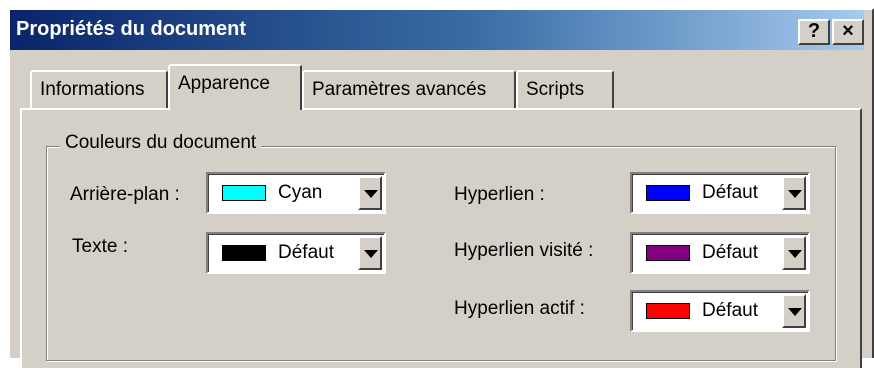 This screenshot has width=874, height=368. Describe the element at coordinates (161, 143) in the screenshot. I see `group-legend: Couleurs du document` at that location.